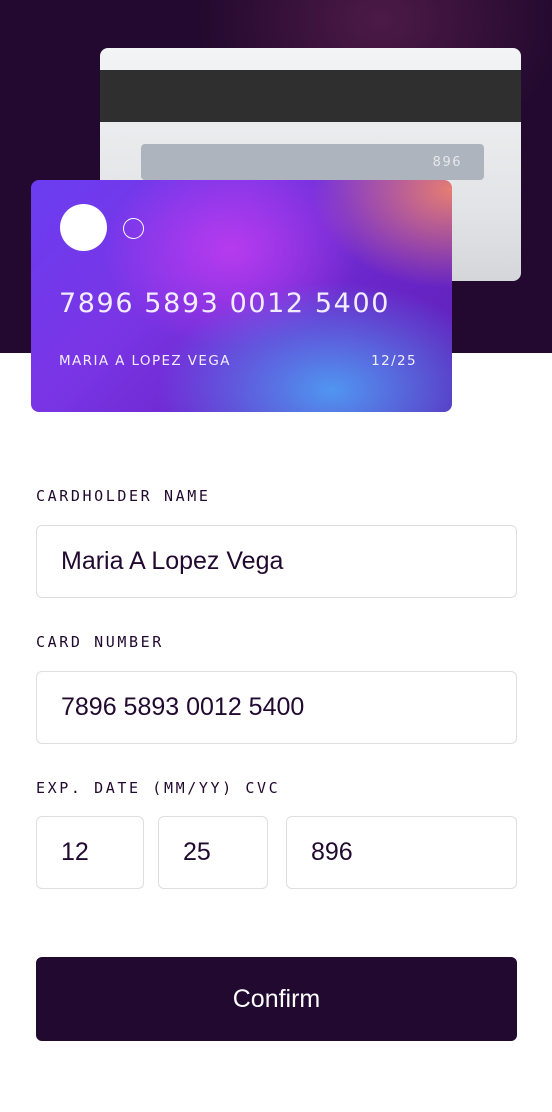 This screenshot has width=552, height=1112. Describe the element at coordinates (213, 852) in the screenshot. I see `exp-year-input: 25` at that location.